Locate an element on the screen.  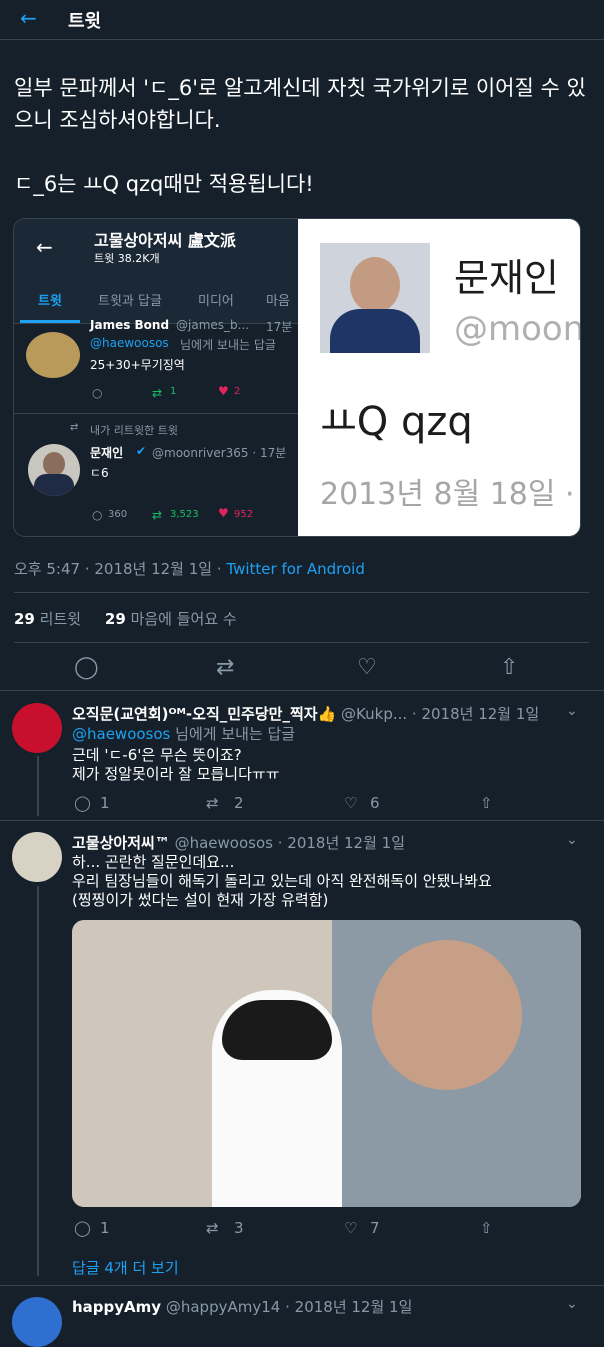
reply-author-handle: @haewoosos is located at coordinates (224, 843).